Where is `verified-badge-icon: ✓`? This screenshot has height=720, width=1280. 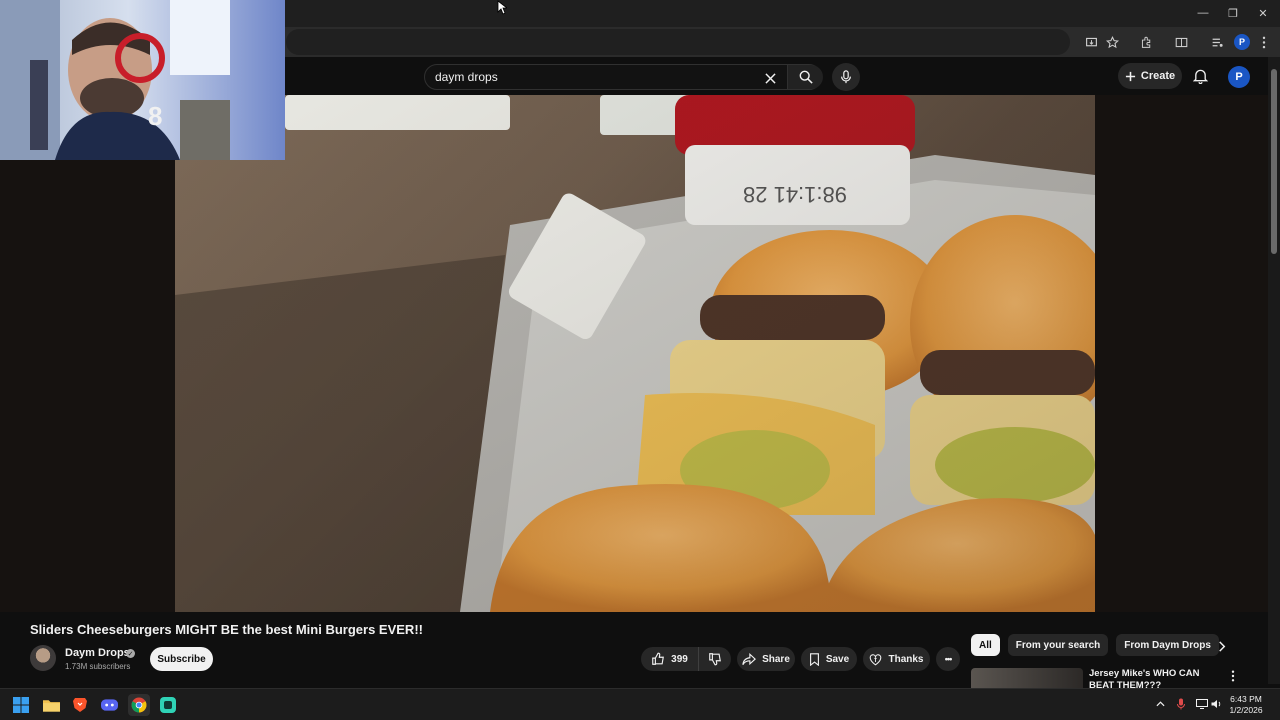 verified-badge-icon: ✓ is located at coordinates (130, 653).